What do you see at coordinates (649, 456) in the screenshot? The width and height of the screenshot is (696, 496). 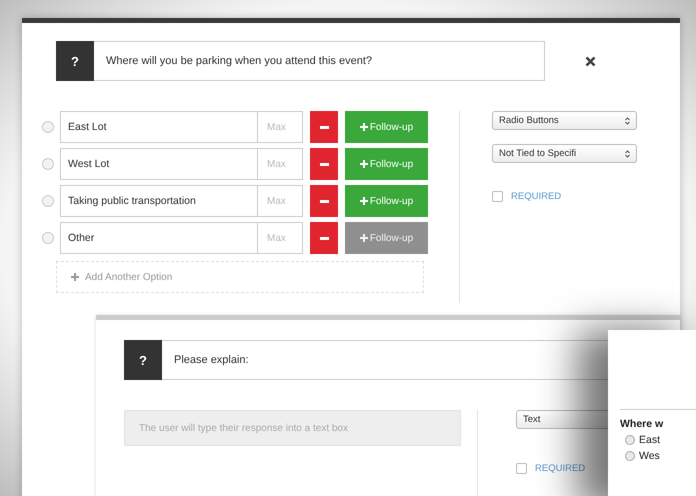 I see `preview-option-label: Wes` at bounding box center [649, 456].